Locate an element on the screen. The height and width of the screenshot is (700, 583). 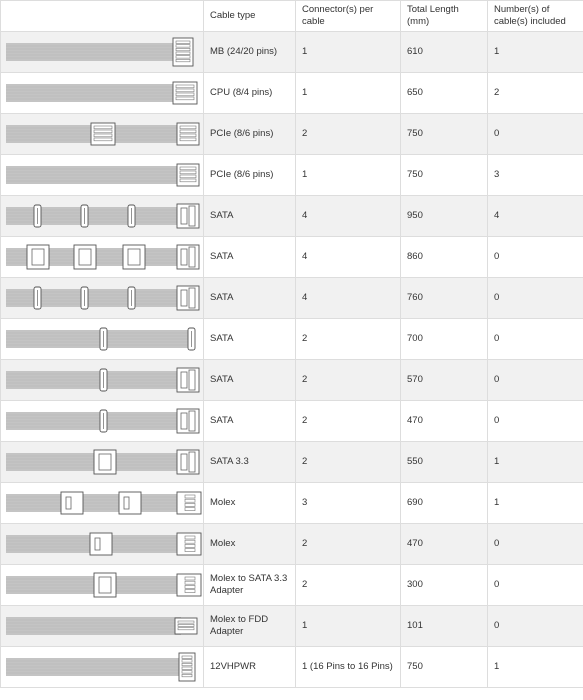
length-cell: 860 is located at coordinates (444, 257).